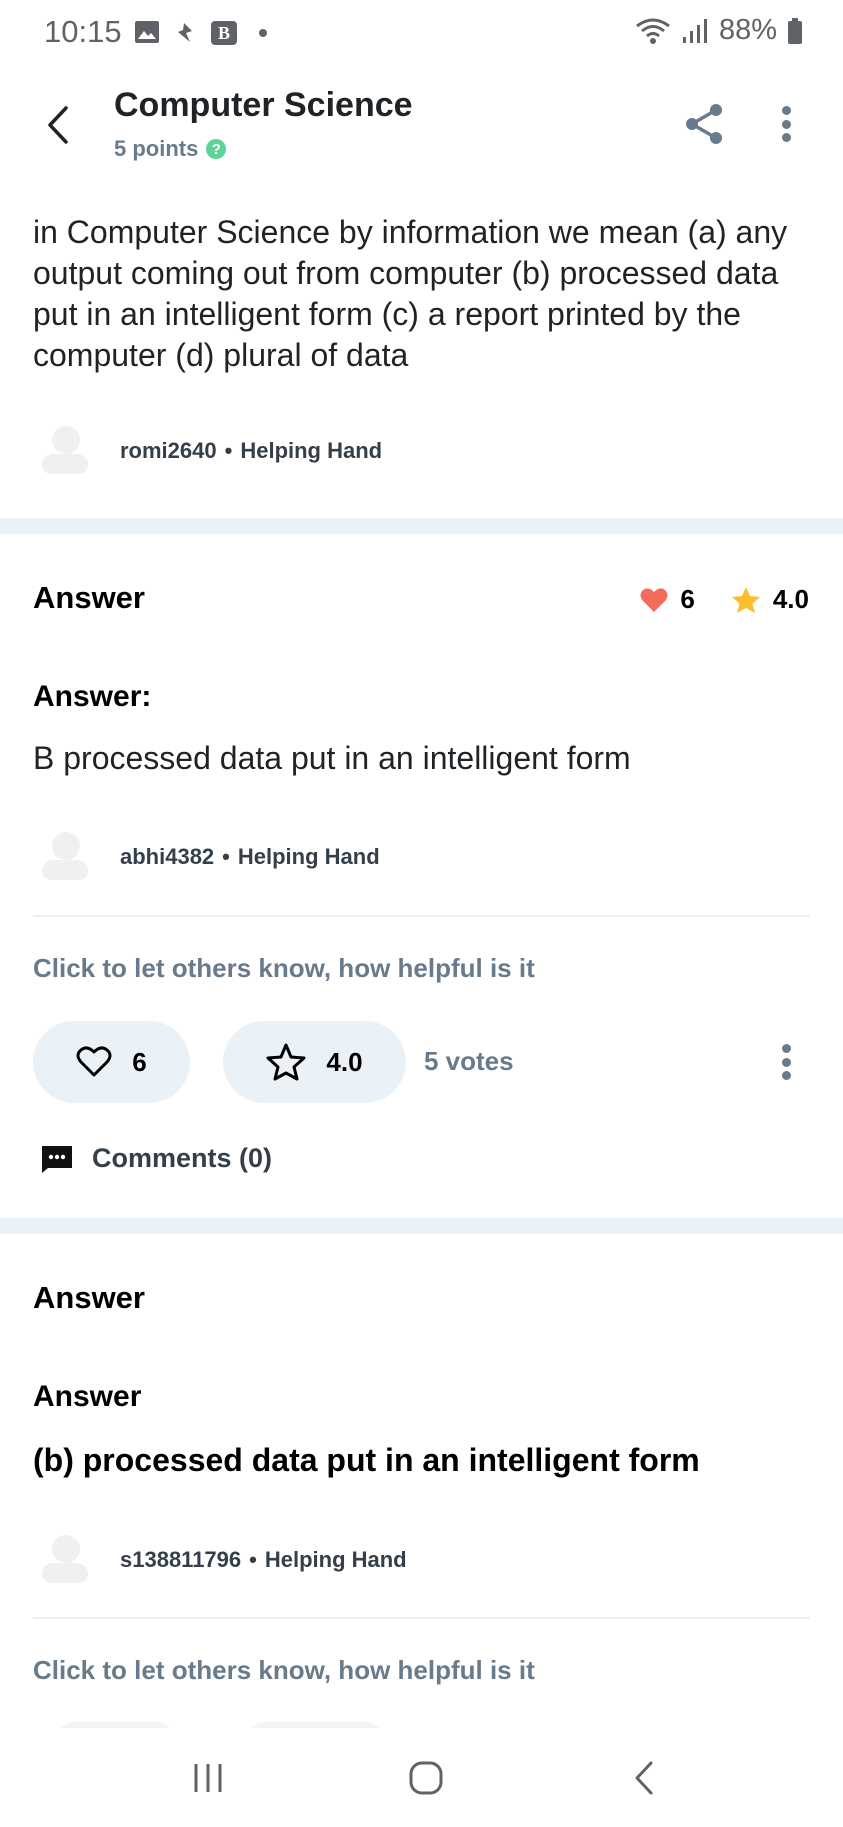 This screenshot has width=843, height=1827. I want to click on question-author: romi2640 • Helping Hand, so click(211, 451).